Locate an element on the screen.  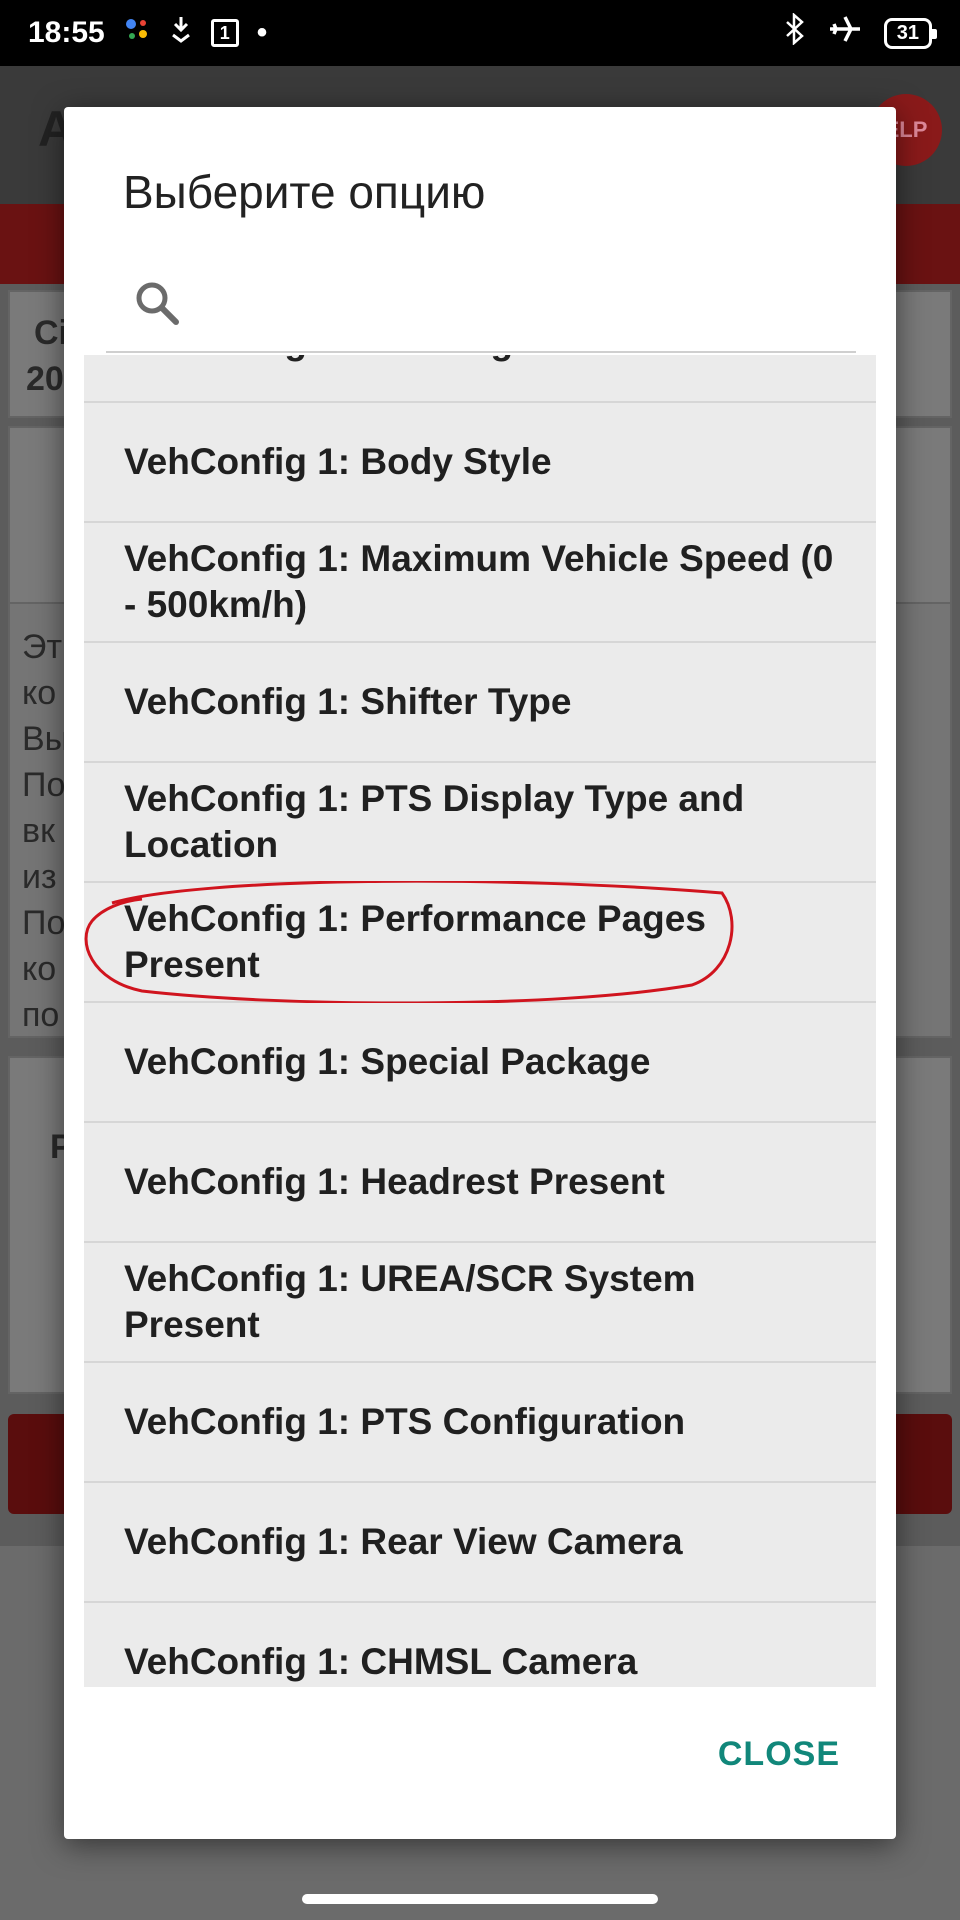
option-label: VehConfig 1: Shifter Type is located at coordinates (348, 701).